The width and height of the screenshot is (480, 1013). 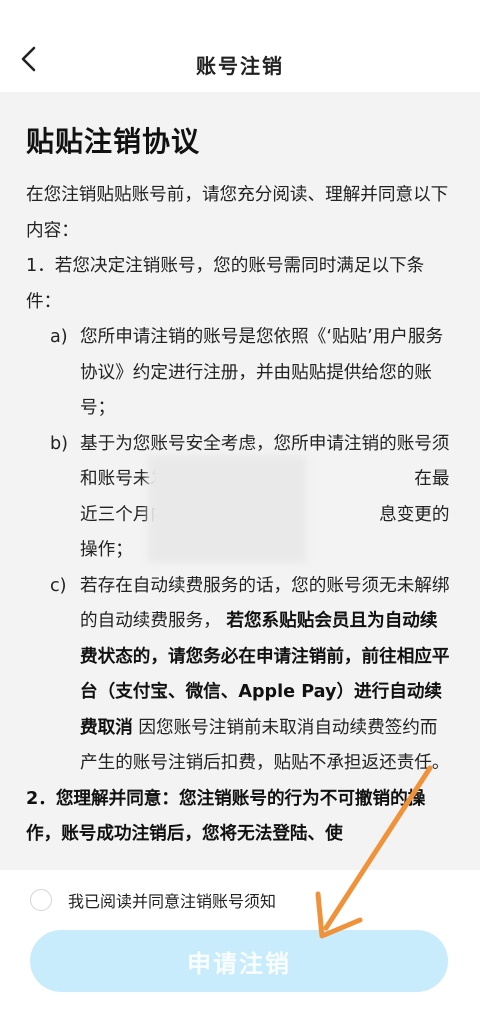 What do you see at coordinates (239, 964) in the screenshot?
I see `apply-button-label: 申请注销` at bounding box center [239, 964].